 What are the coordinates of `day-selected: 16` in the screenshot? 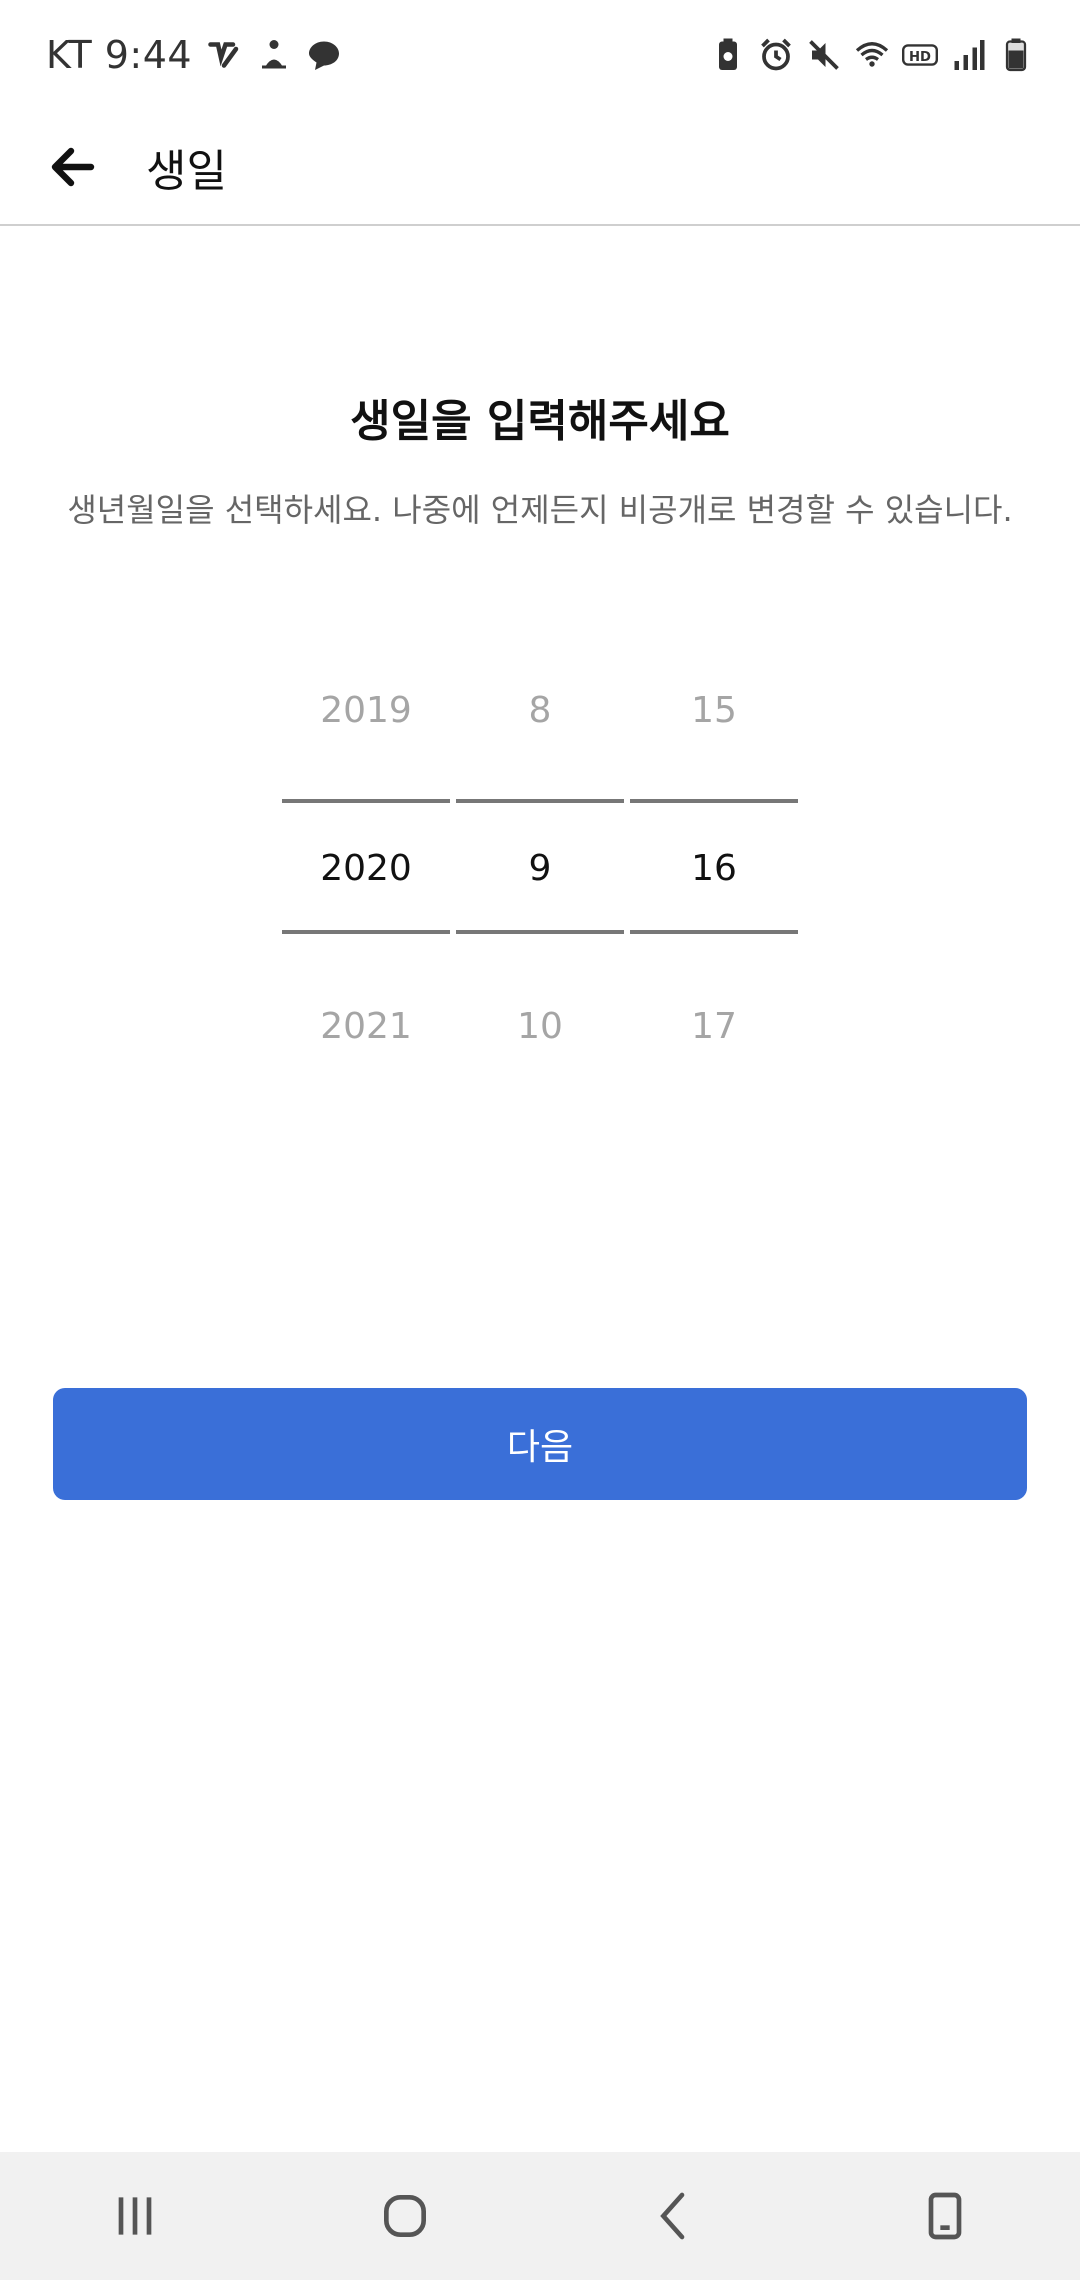 It's located at (714, 868).